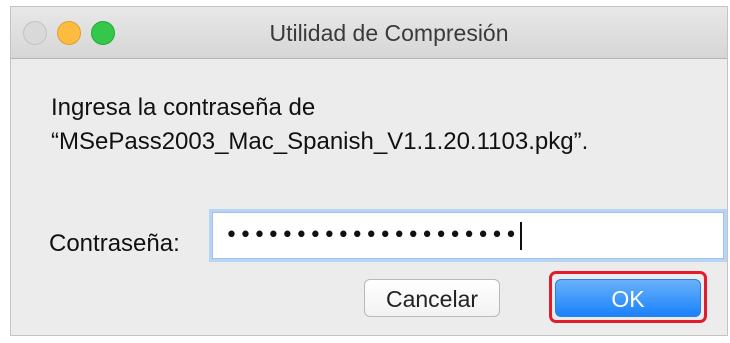 The width and height of the screenshot is (730, 343). Describe the element at coordinates (372, 235) in the screenshot. I see `password-masked-text: •••••••••••••••••••••` at that location.